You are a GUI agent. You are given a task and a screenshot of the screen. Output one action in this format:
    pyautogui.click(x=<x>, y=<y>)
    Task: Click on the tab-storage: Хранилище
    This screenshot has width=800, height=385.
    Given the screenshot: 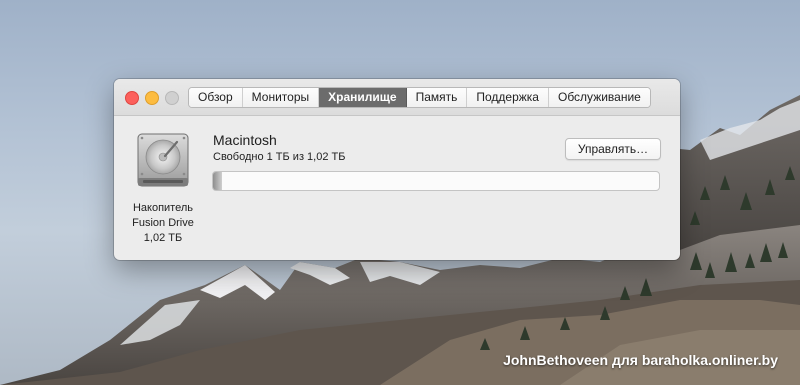 What is the action you would take?
    pyautogui.click(x=363, y=97)
    